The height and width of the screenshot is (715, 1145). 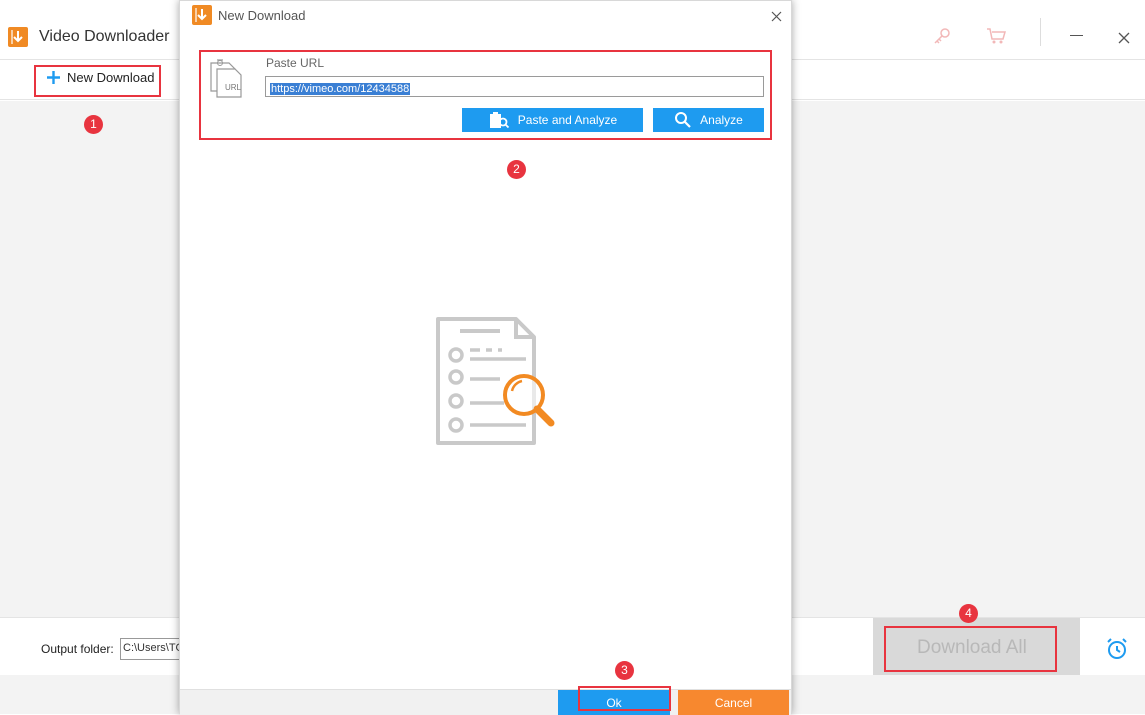 I want to click on cancel-button: Cancel, so click(x=733, y=702).